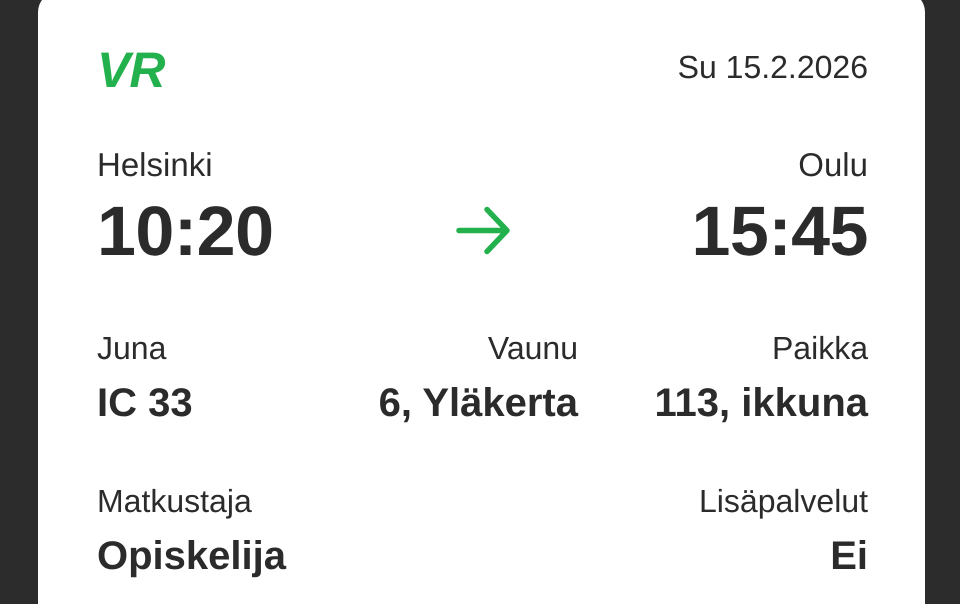 Image resolution: width=960 pixels, height=604 pixels. I want to click on detail-value: 113, ikkuna, so click(761, 403).